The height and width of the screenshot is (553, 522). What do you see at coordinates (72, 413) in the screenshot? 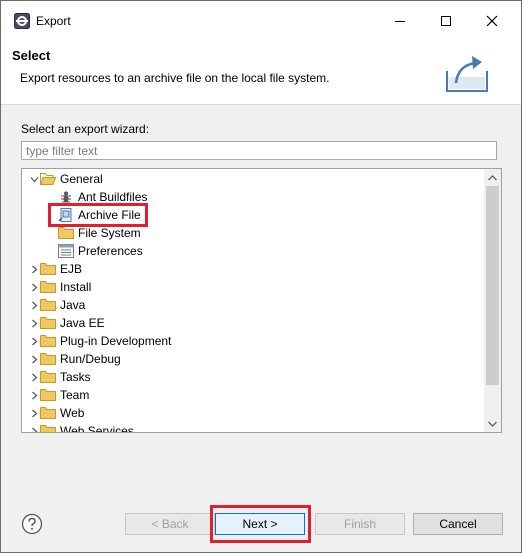
I see `tree-item-label: Web` at bounding box center [72, 413].